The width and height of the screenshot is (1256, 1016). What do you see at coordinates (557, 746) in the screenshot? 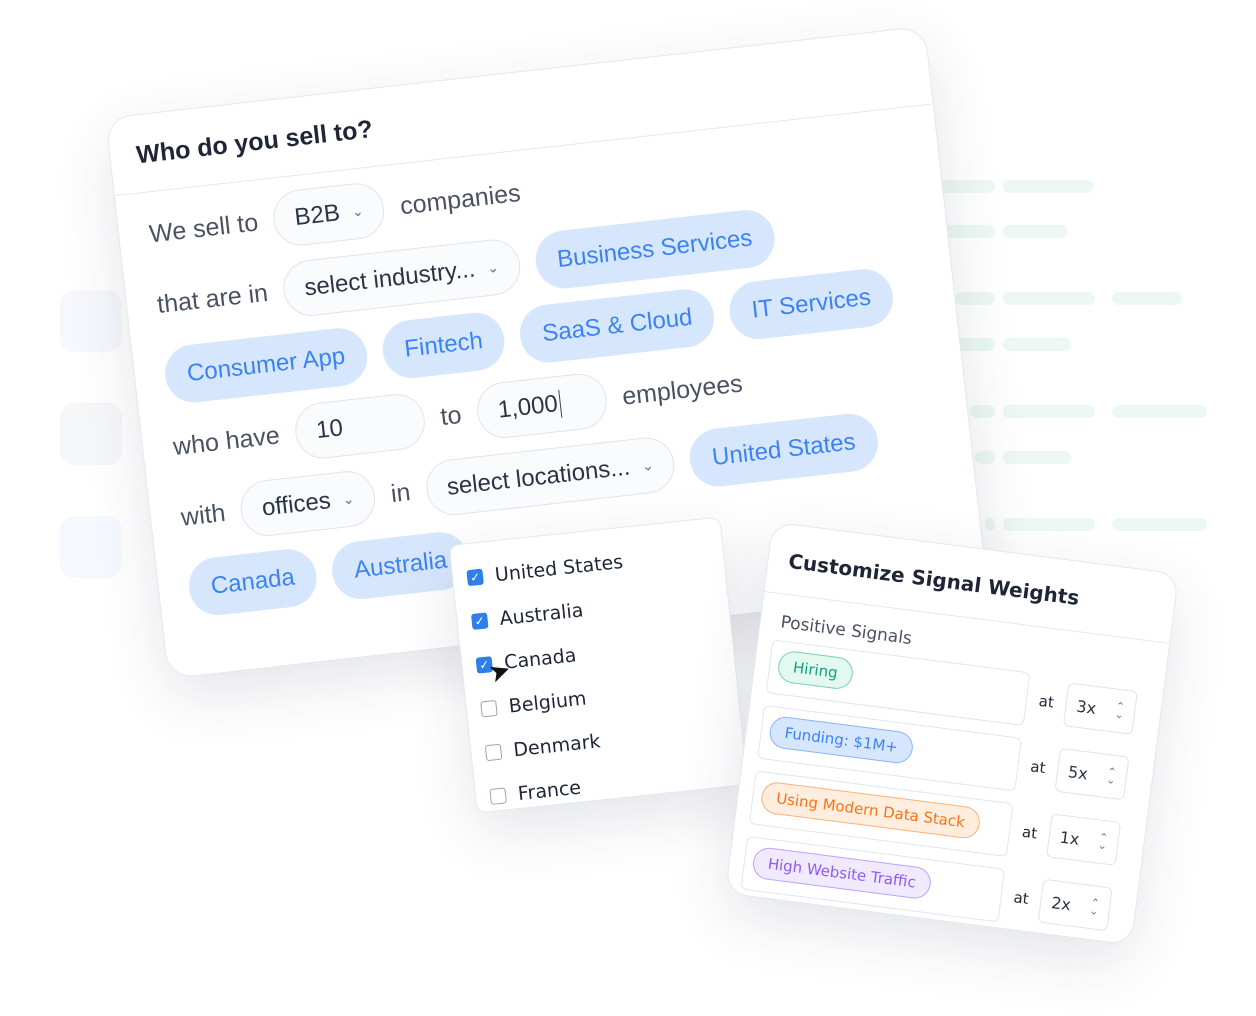
I see `option-label: Denmark` at bounding box center [557, 746].